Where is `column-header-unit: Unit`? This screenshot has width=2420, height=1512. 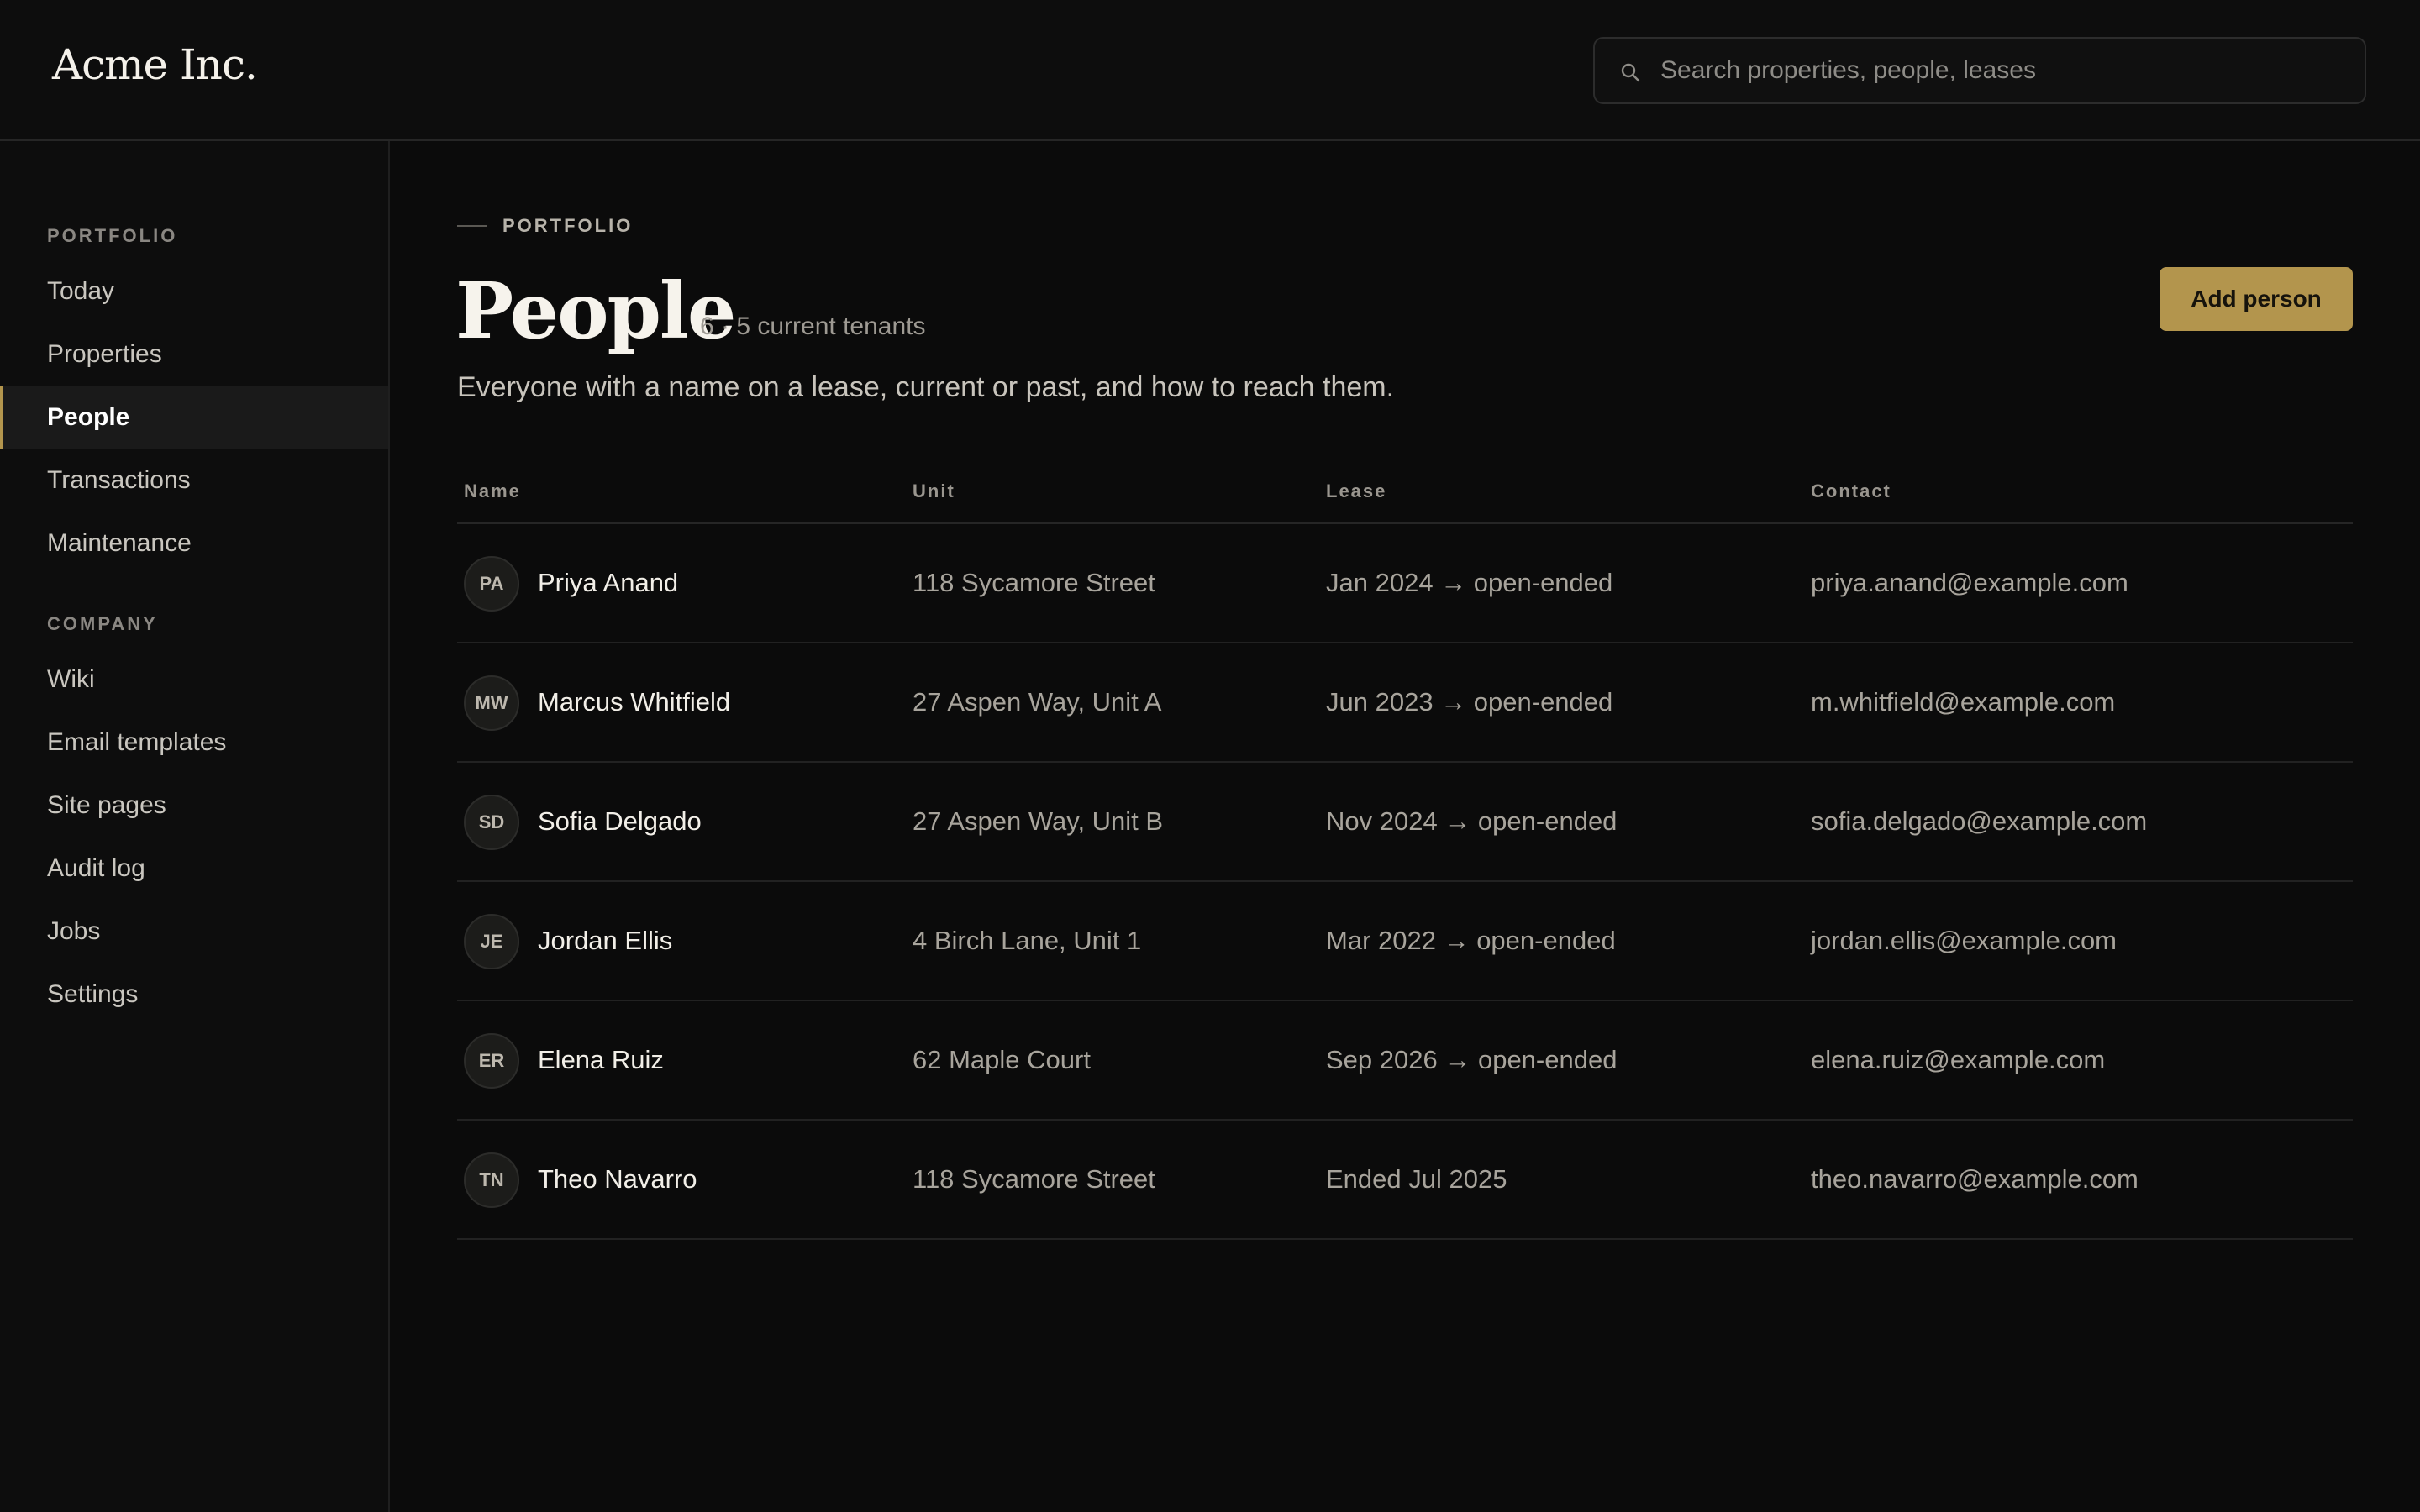
column-header-unit: Unit is located at coordinates (934, 491).